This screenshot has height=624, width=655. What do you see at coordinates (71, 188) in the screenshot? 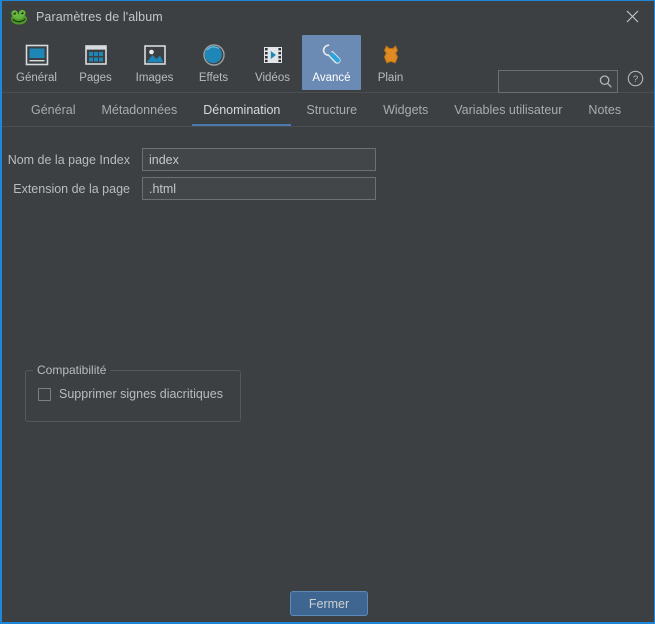
I see `page-extension-label: Extension de la page` at bounding box center [71, 188].